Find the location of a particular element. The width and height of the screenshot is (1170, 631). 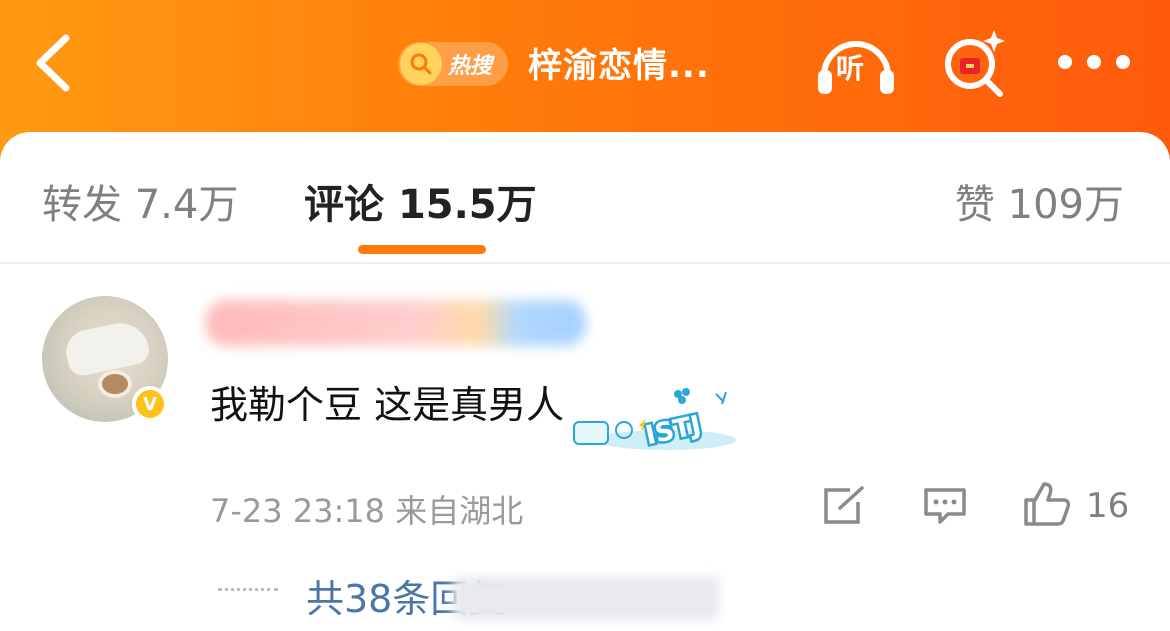

comment-meta: 7-23 23:18 来自湖北 is located at coordinates (366, 509).